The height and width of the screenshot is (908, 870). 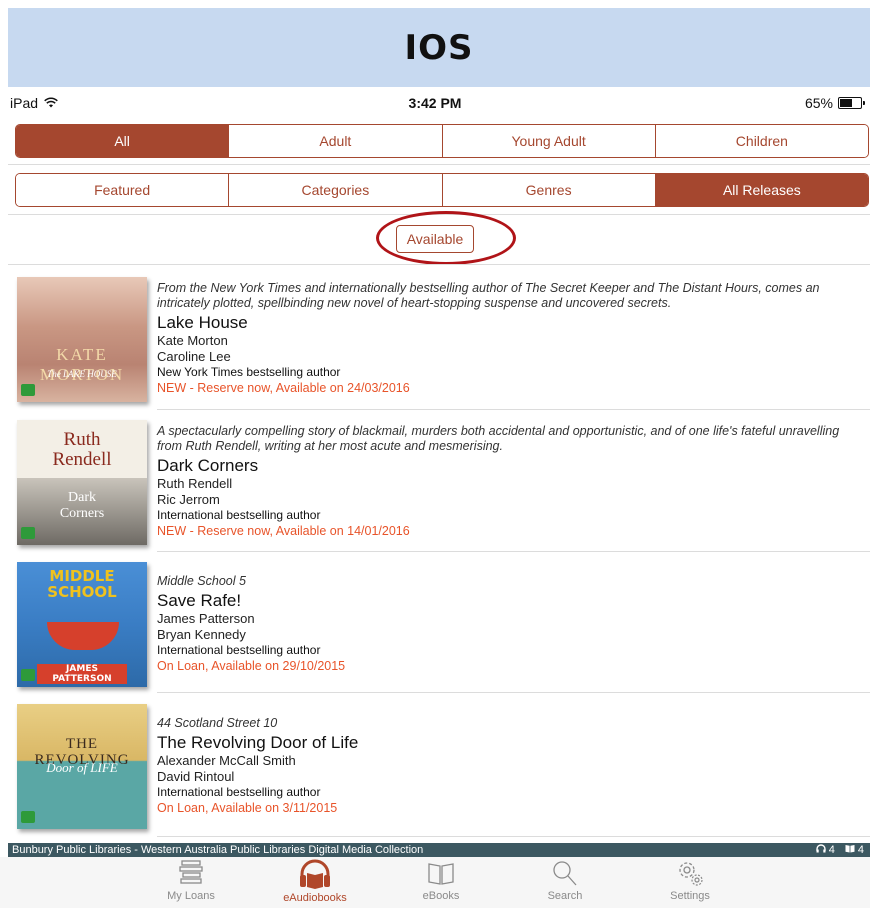 I want to click on gear-icon, so click(x=690, y=873).